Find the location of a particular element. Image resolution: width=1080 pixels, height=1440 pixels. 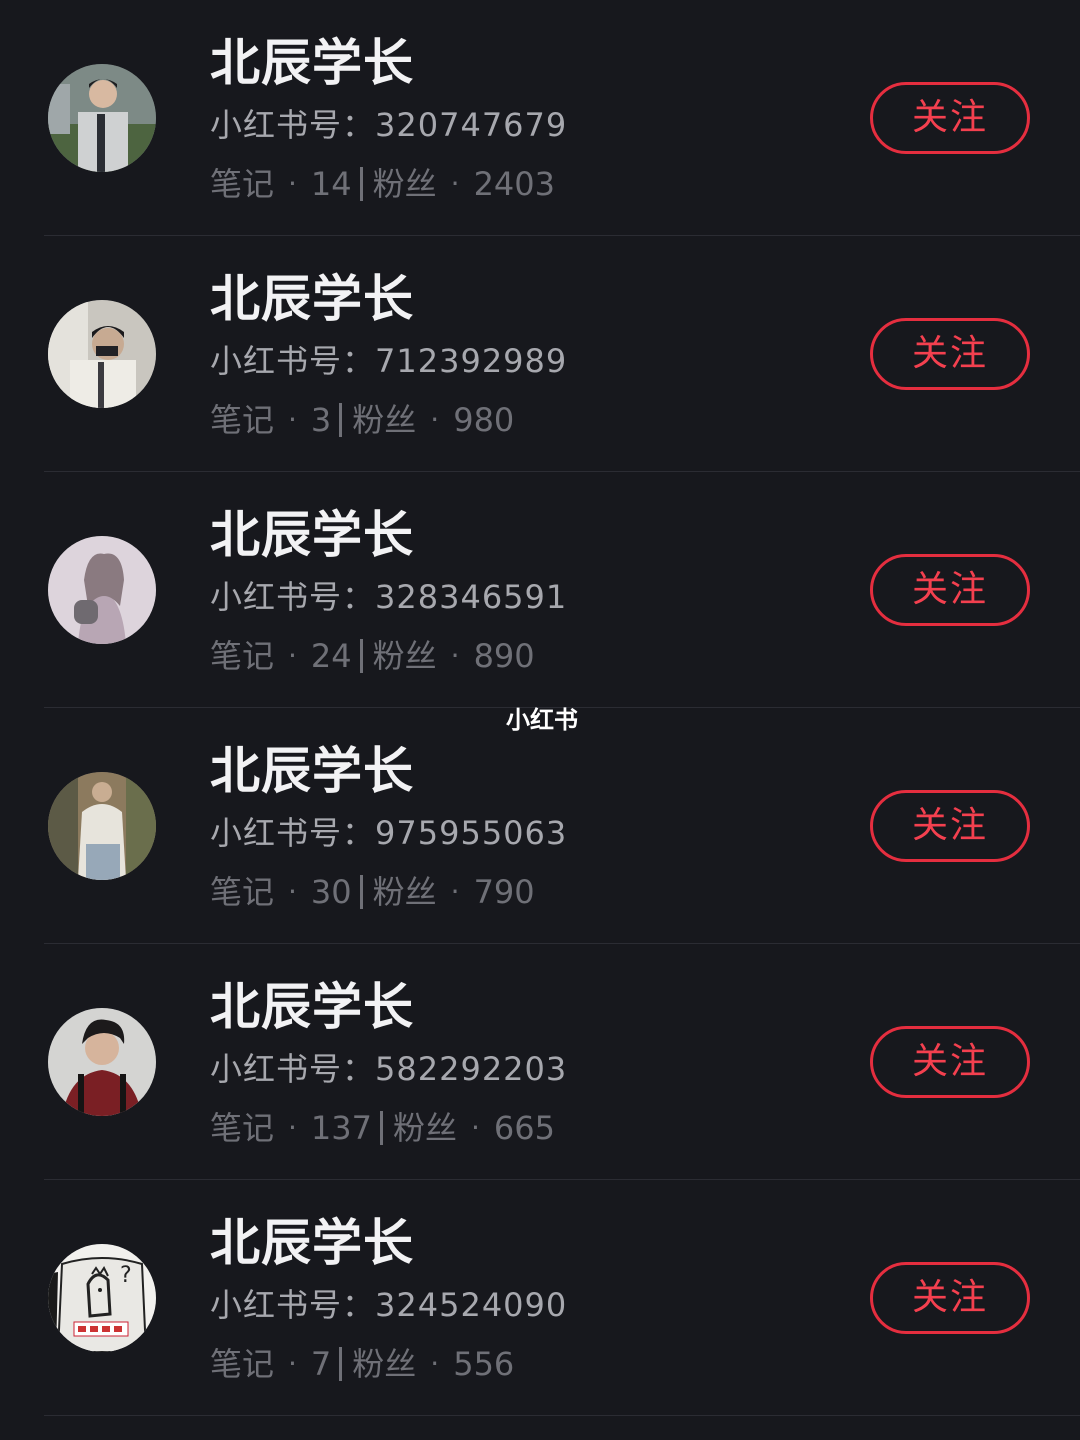

notes-count: 24 is located at coordinates (331, 656).